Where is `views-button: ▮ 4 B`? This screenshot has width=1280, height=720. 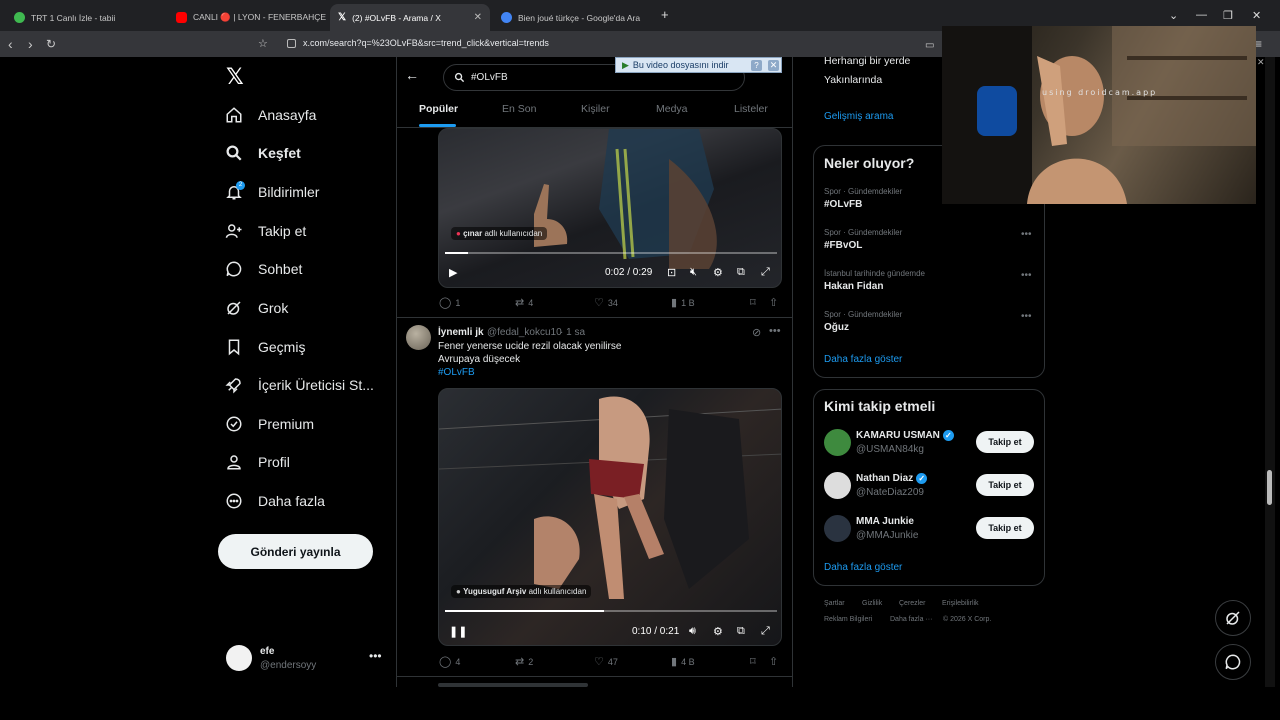
views-button: ▮ 4 B is located at coordinates (683, 661).